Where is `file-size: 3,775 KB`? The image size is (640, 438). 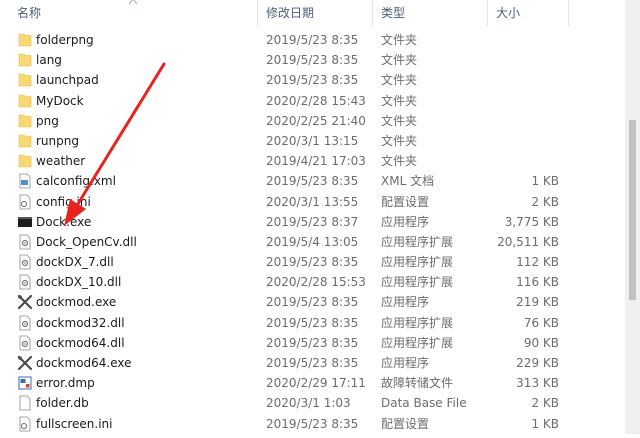 file-size: 3,775 KB is located at coordinates (531, 221).